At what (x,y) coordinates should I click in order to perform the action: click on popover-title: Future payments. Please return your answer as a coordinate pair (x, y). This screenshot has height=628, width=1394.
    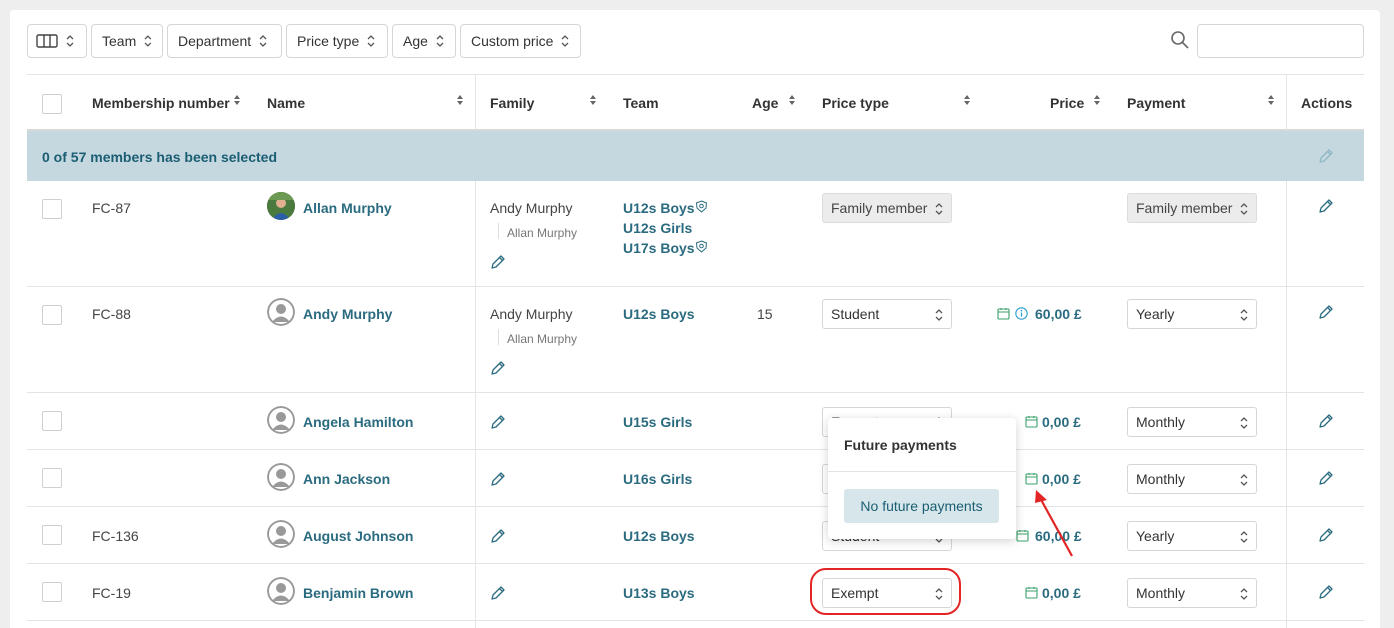
    Looking at the image, I should click on (900, 445).